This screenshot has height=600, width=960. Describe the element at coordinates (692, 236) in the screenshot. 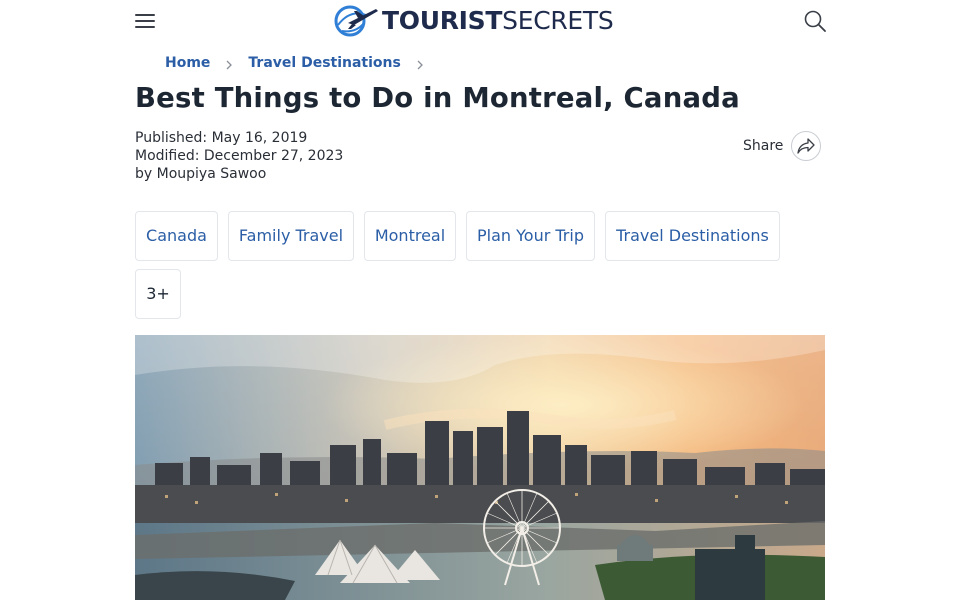

I see `tag-travel-destinations: Travel Destinations` at that location.